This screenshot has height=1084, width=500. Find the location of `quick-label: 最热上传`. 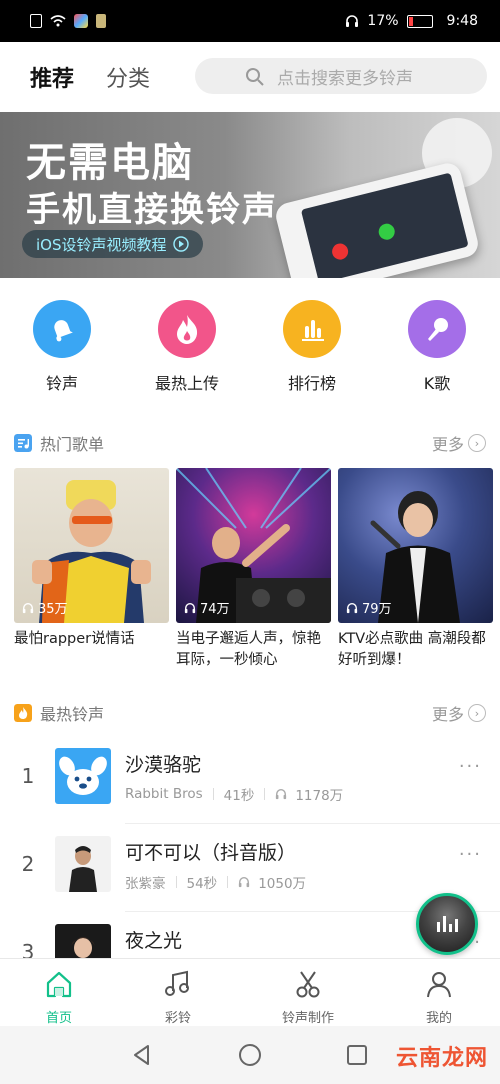

quick-label: 最热上传 is located at coordinates (186, 383).